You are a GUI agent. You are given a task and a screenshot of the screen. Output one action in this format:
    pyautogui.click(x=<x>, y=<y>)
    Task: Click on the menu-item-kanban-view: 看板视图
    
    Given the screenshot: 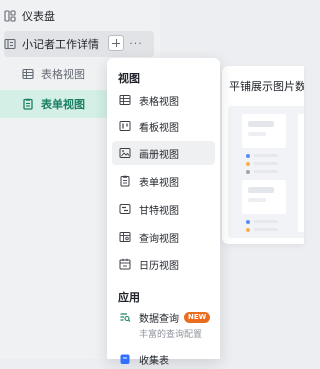 What is the action you would take?
    pyautogui.click(x=163, y=126)
    